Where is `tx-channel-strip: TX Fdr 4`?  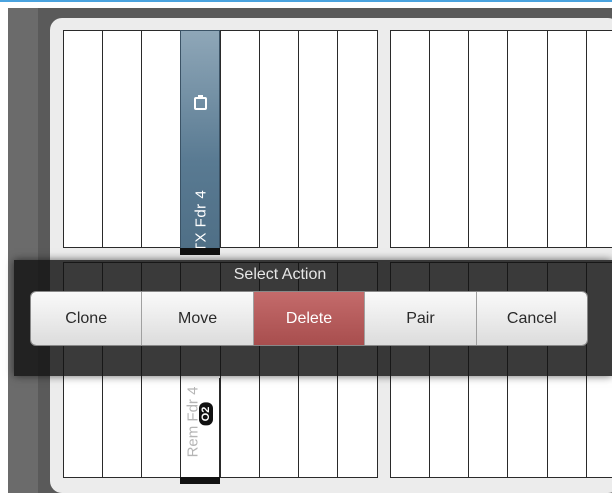
tx-channel-strip: TX Fdr 4 is located at coordinates (200, 142).